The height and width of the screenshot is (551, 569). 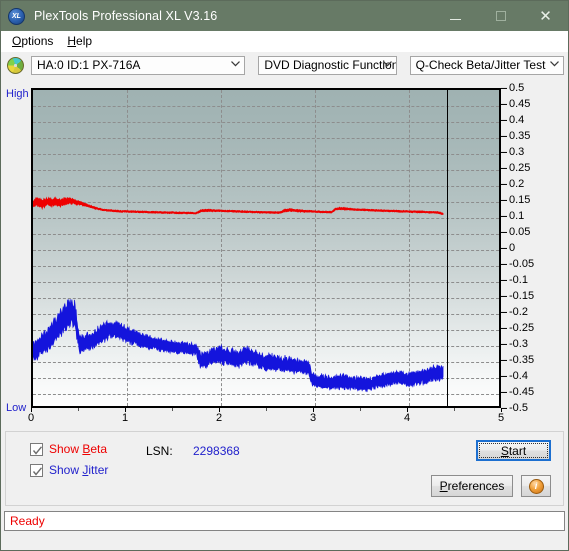 What do you see at coordinates (16, 16) in the screenshot?
I see `xl-logo-icon: XL` at bounding box center [16, 16].